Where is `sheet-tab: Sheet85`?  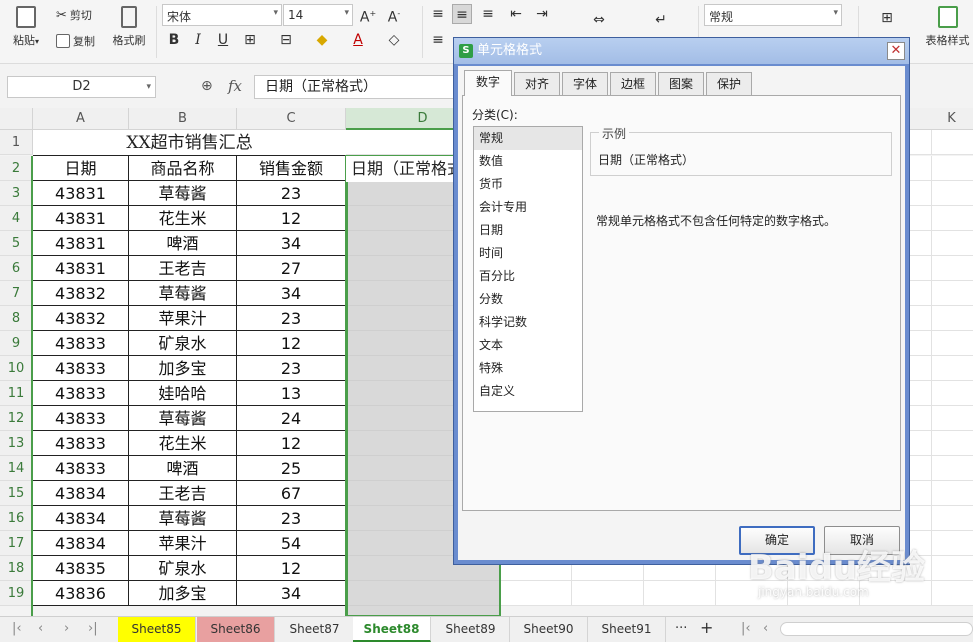
sheet-tab: Sheet85 is located at coordinates (157, 629).